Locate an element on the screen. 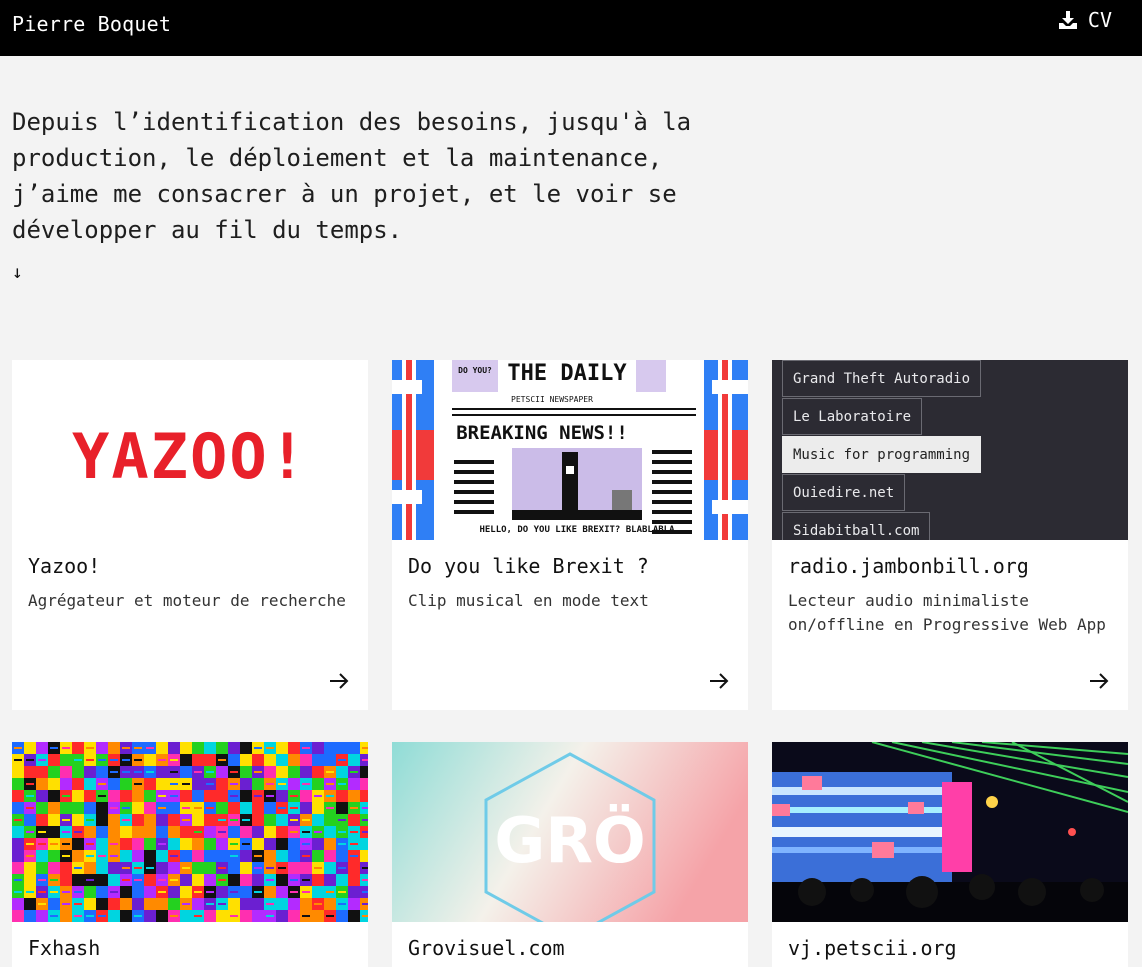  svg-text: PETSCII NEWSPAPER is located at coordinates (552, 399).